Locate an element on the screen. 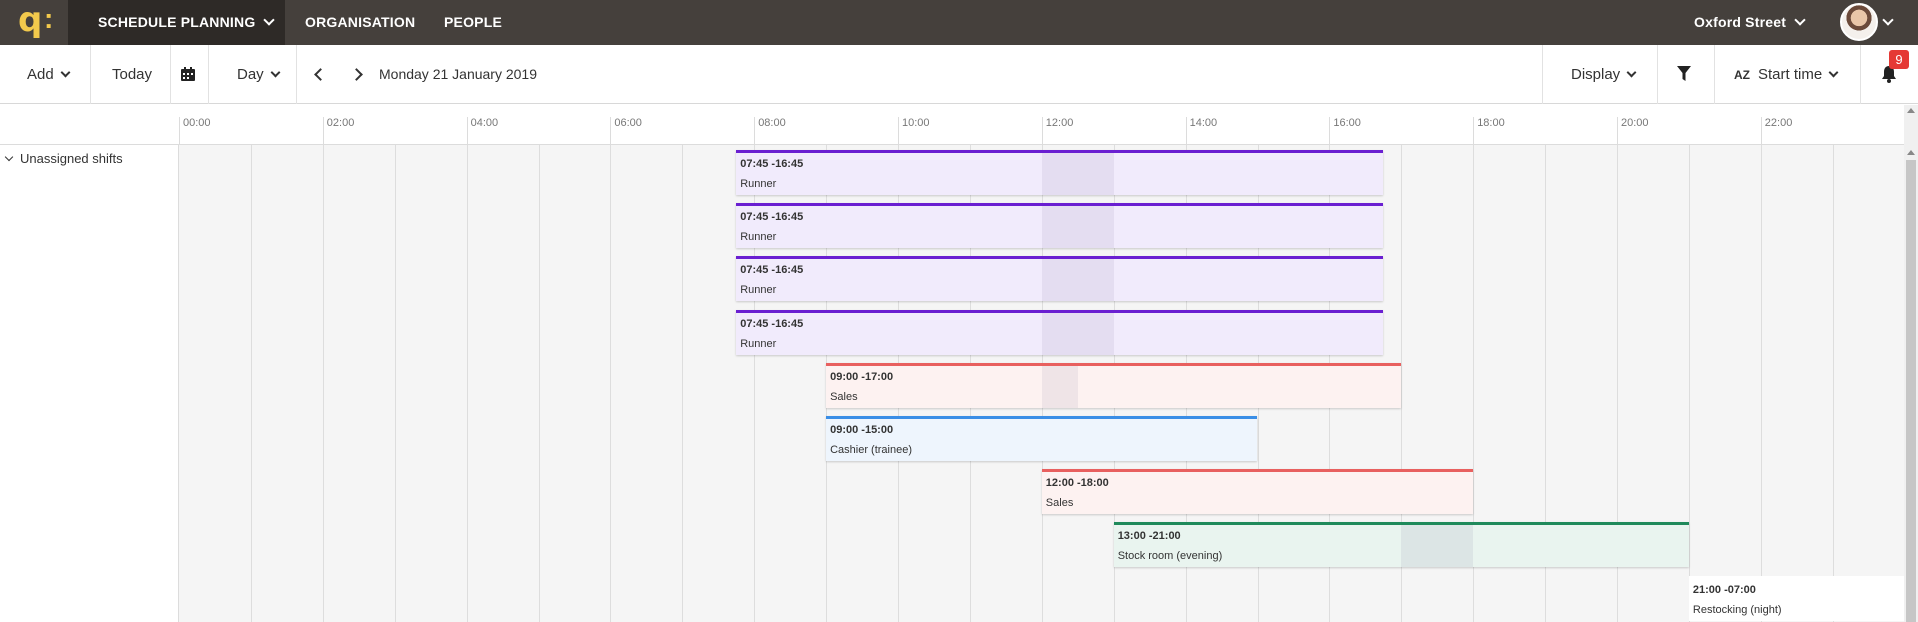 The height and width of the screenshot is (622, 1918). shift-time: 13:00 -21:00 is located at coordinates (1149, 536).